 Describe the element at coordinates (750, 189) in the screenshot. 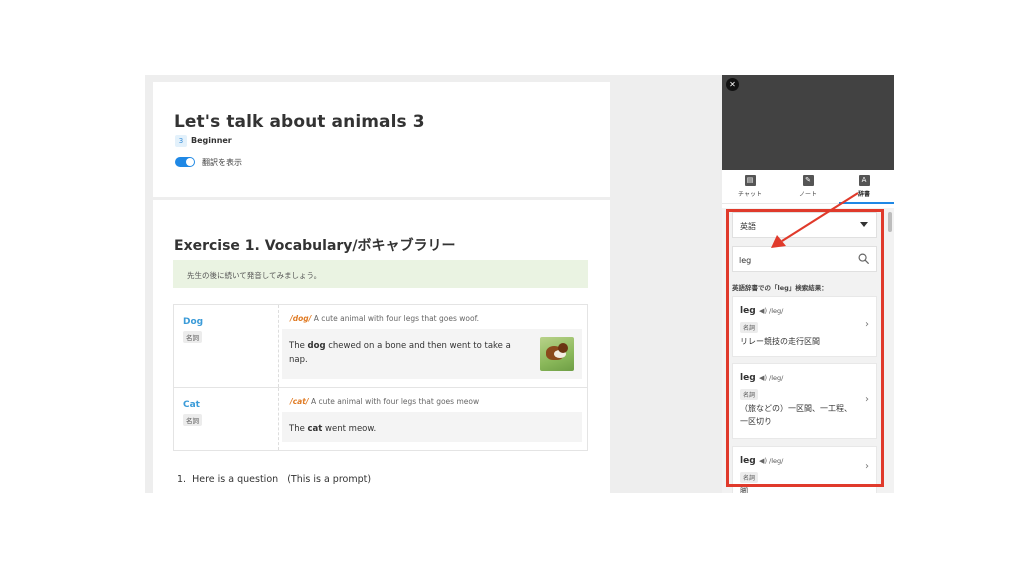

I see `tab-chat: ▤ チャット` at that location.